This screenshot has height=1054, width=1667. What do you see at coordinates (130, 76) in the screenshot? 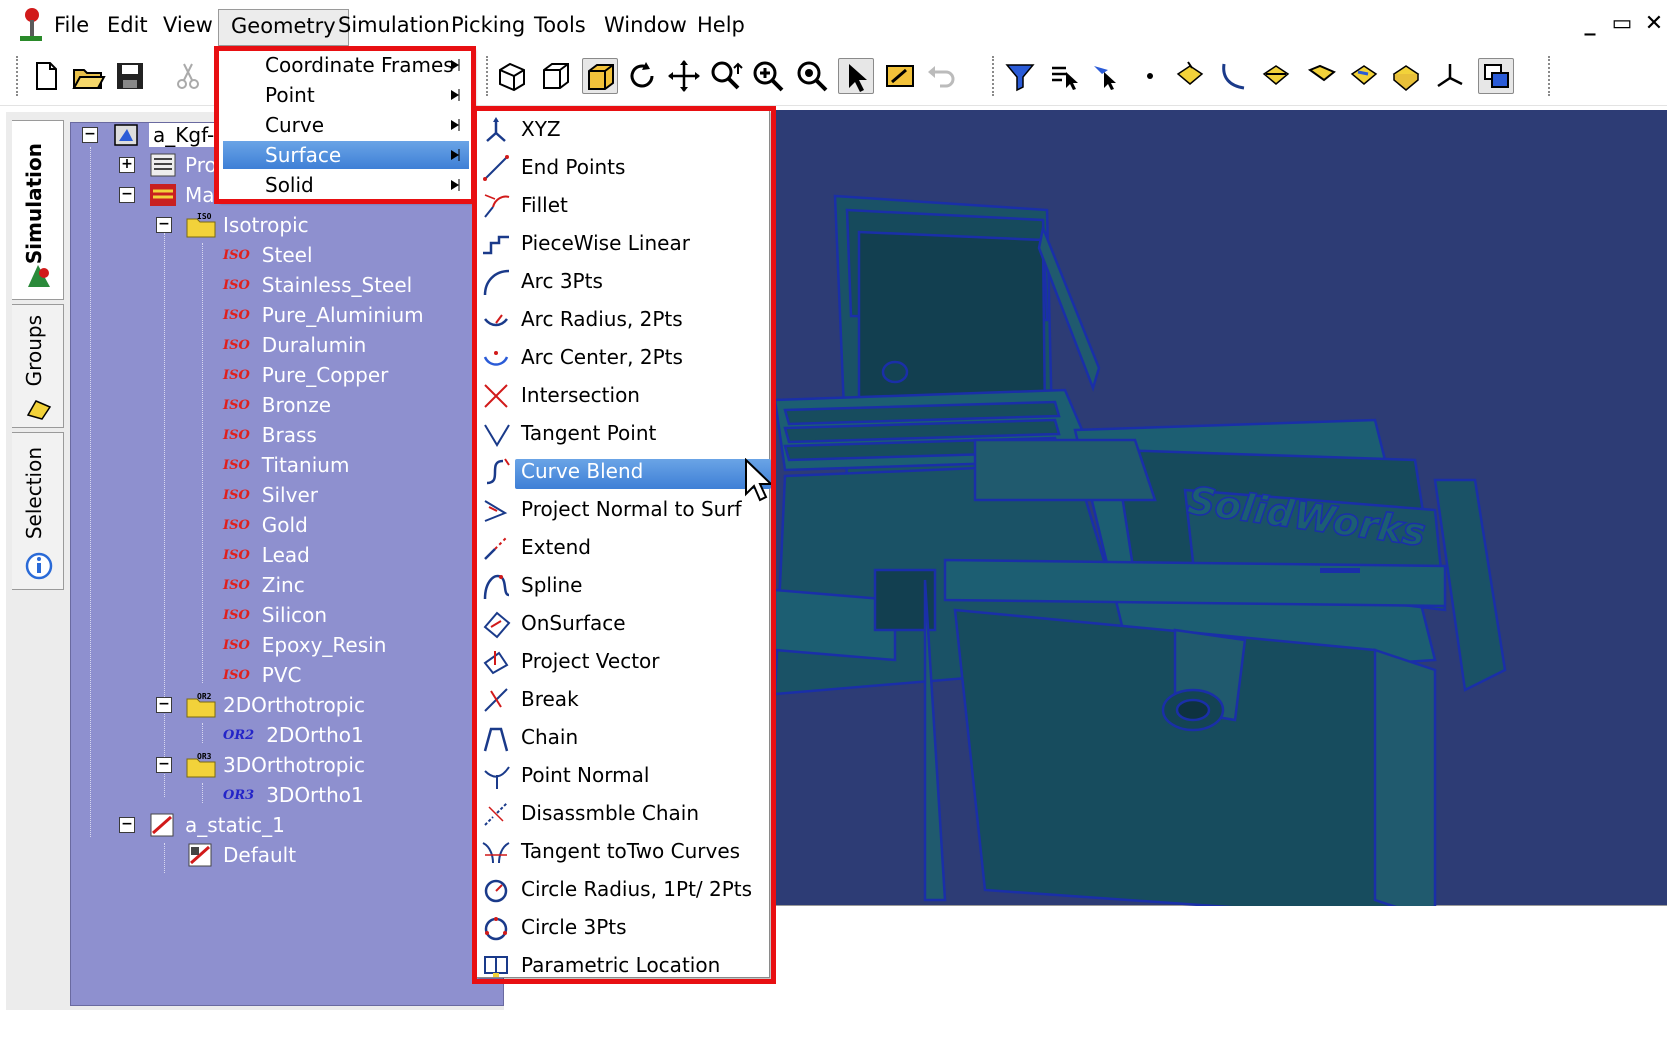
I see `save-icon` at bounding box center [130, 76].